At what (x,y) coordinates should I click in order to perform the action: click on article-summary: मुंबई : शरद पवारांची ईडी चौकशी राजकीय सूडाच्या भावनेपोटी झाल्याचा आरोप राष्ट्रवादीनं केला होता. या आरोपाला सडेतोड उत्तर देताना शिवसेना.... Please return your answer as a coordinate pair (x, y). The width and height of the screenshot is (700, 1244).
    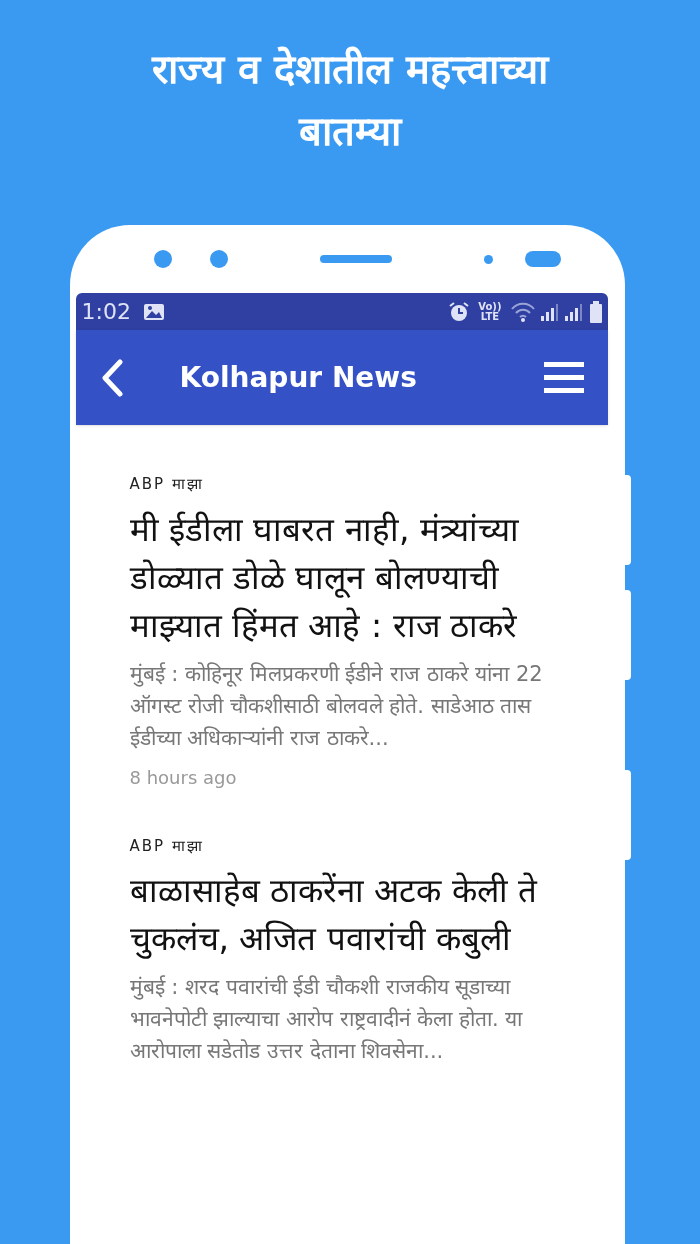
    Looking at the image, I should click on (326, 1019).